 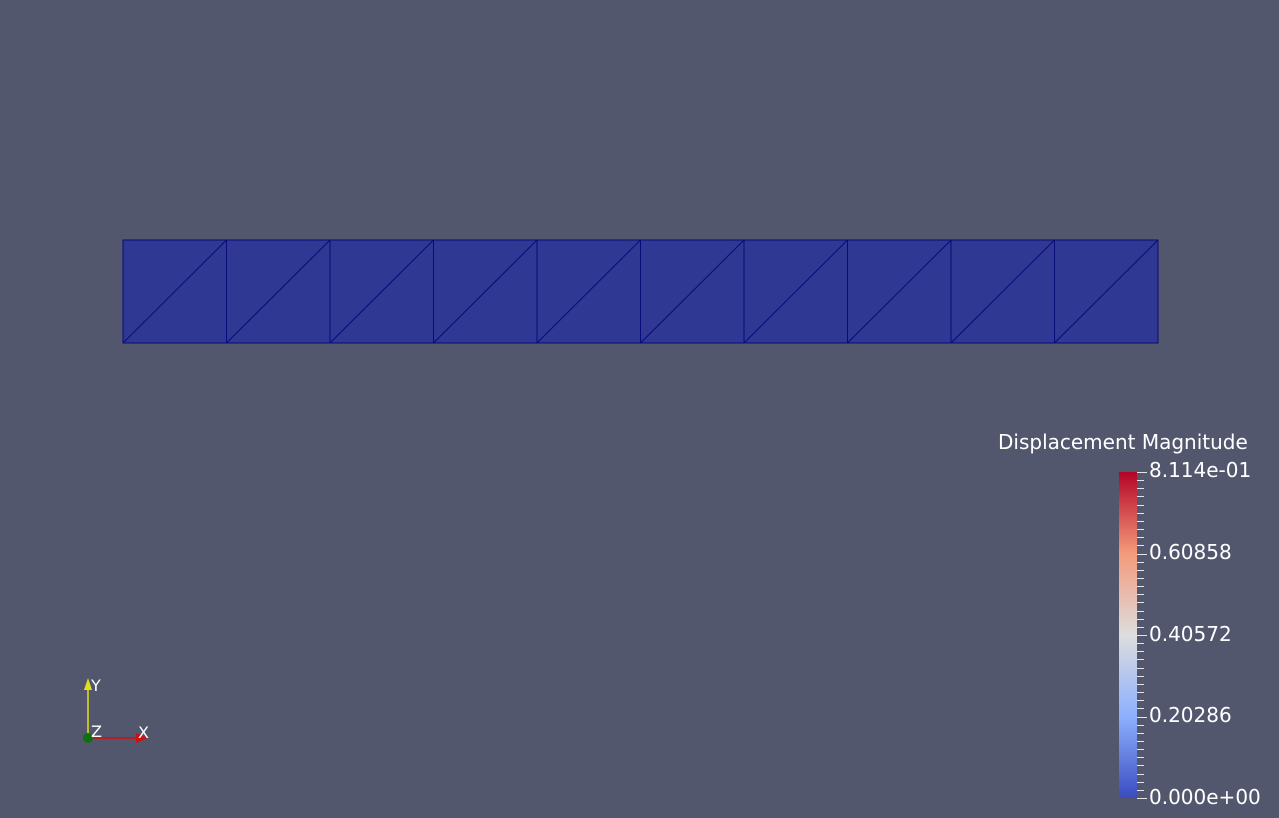 I want to click on mesh-beam, so click(x=640, y=291).